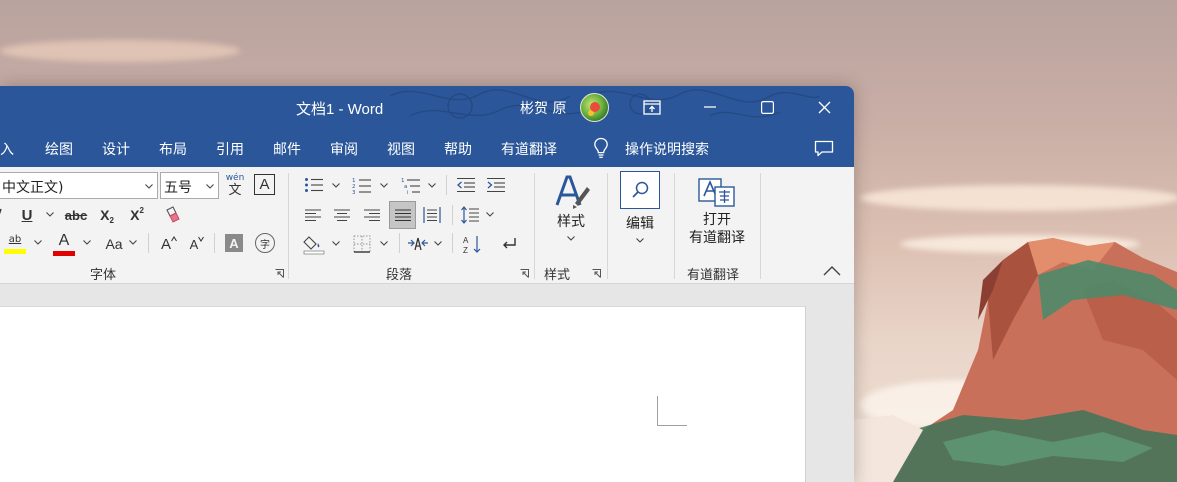 The height and width of the screenshot is (482, 1177). I want to click on minimize-button, so click(710, 107).